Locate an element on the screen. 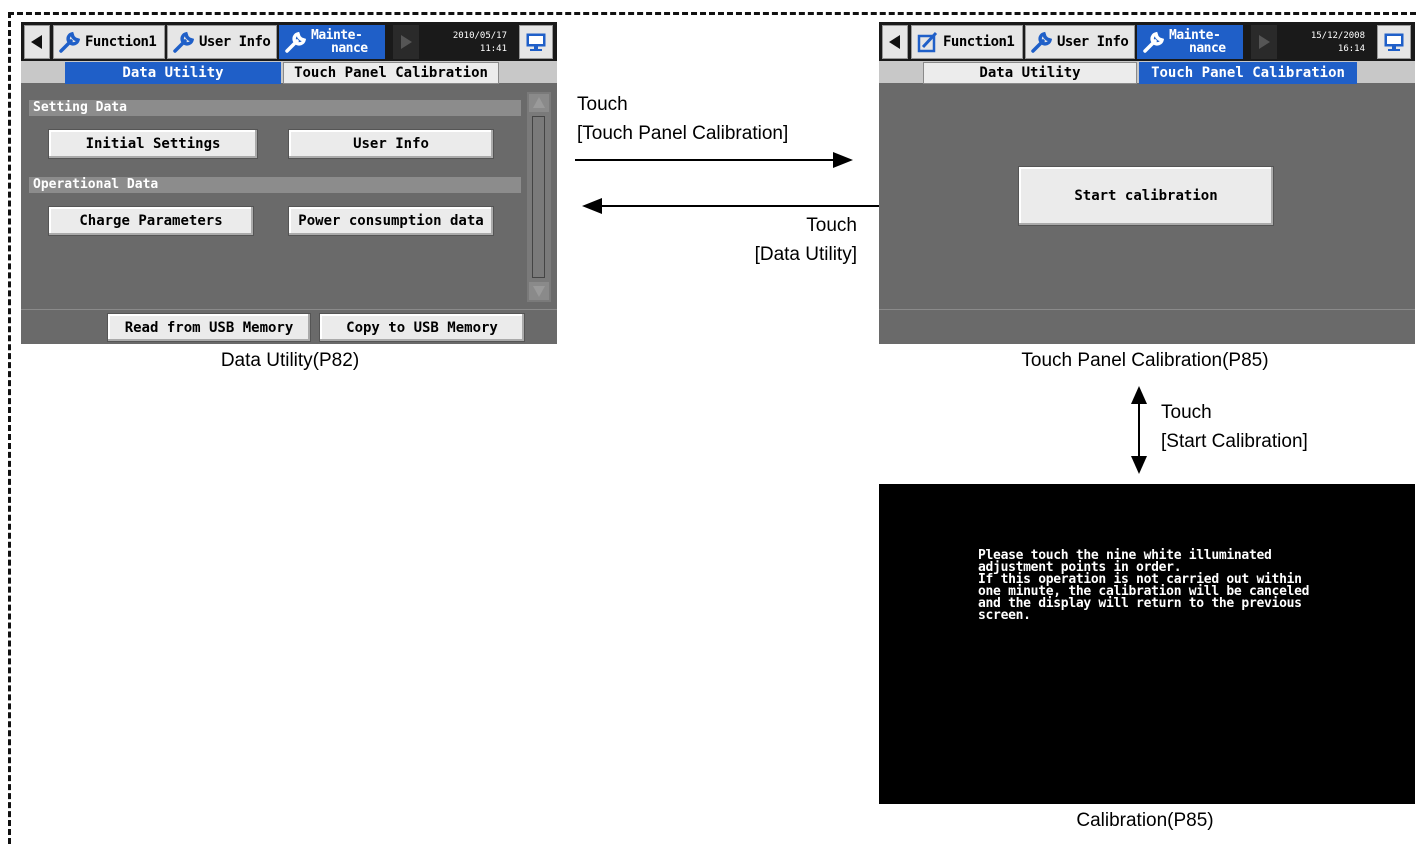 The height and width of the screenshot is (844, 1419). label-touch-data-utility: Touch [Data Utility] is located at coordinates (778, 240).